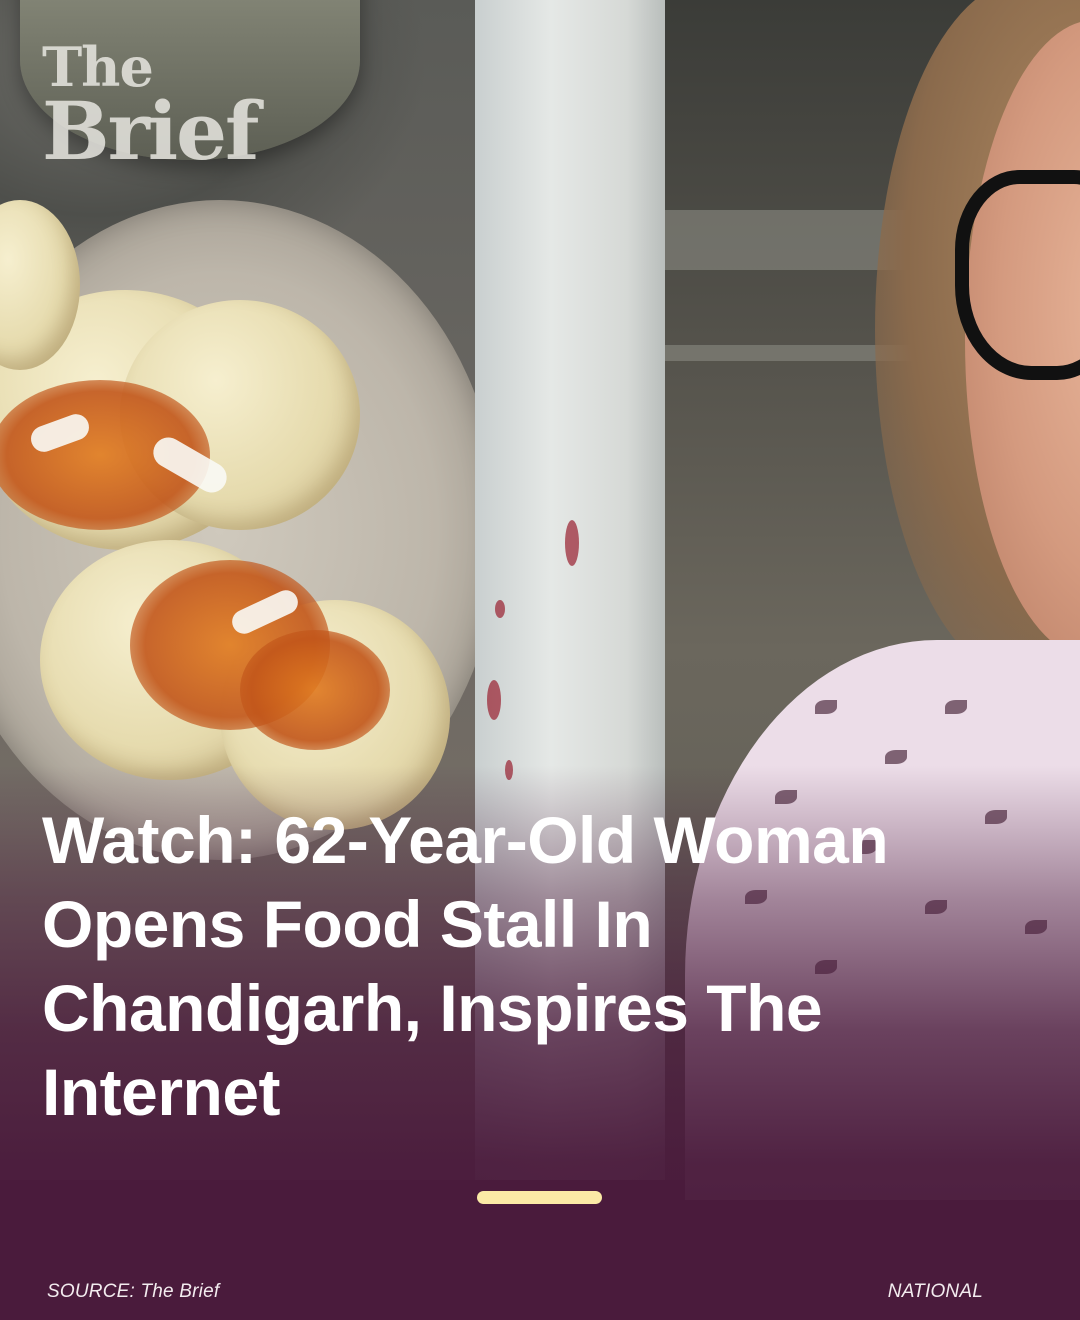 The image size is (1080, 1320). Describe the element at coordinates (539, 1197) in the screenshot. I see `story-progress-indicator` at that location.